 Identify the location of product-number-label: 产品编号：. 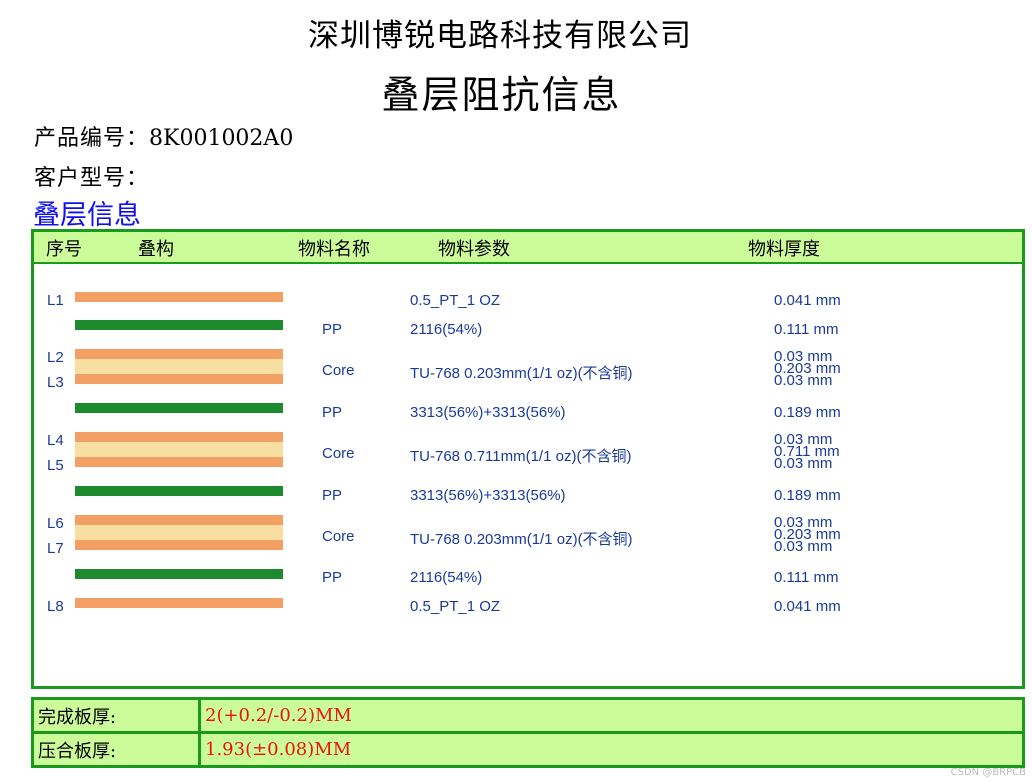
(92, 138).